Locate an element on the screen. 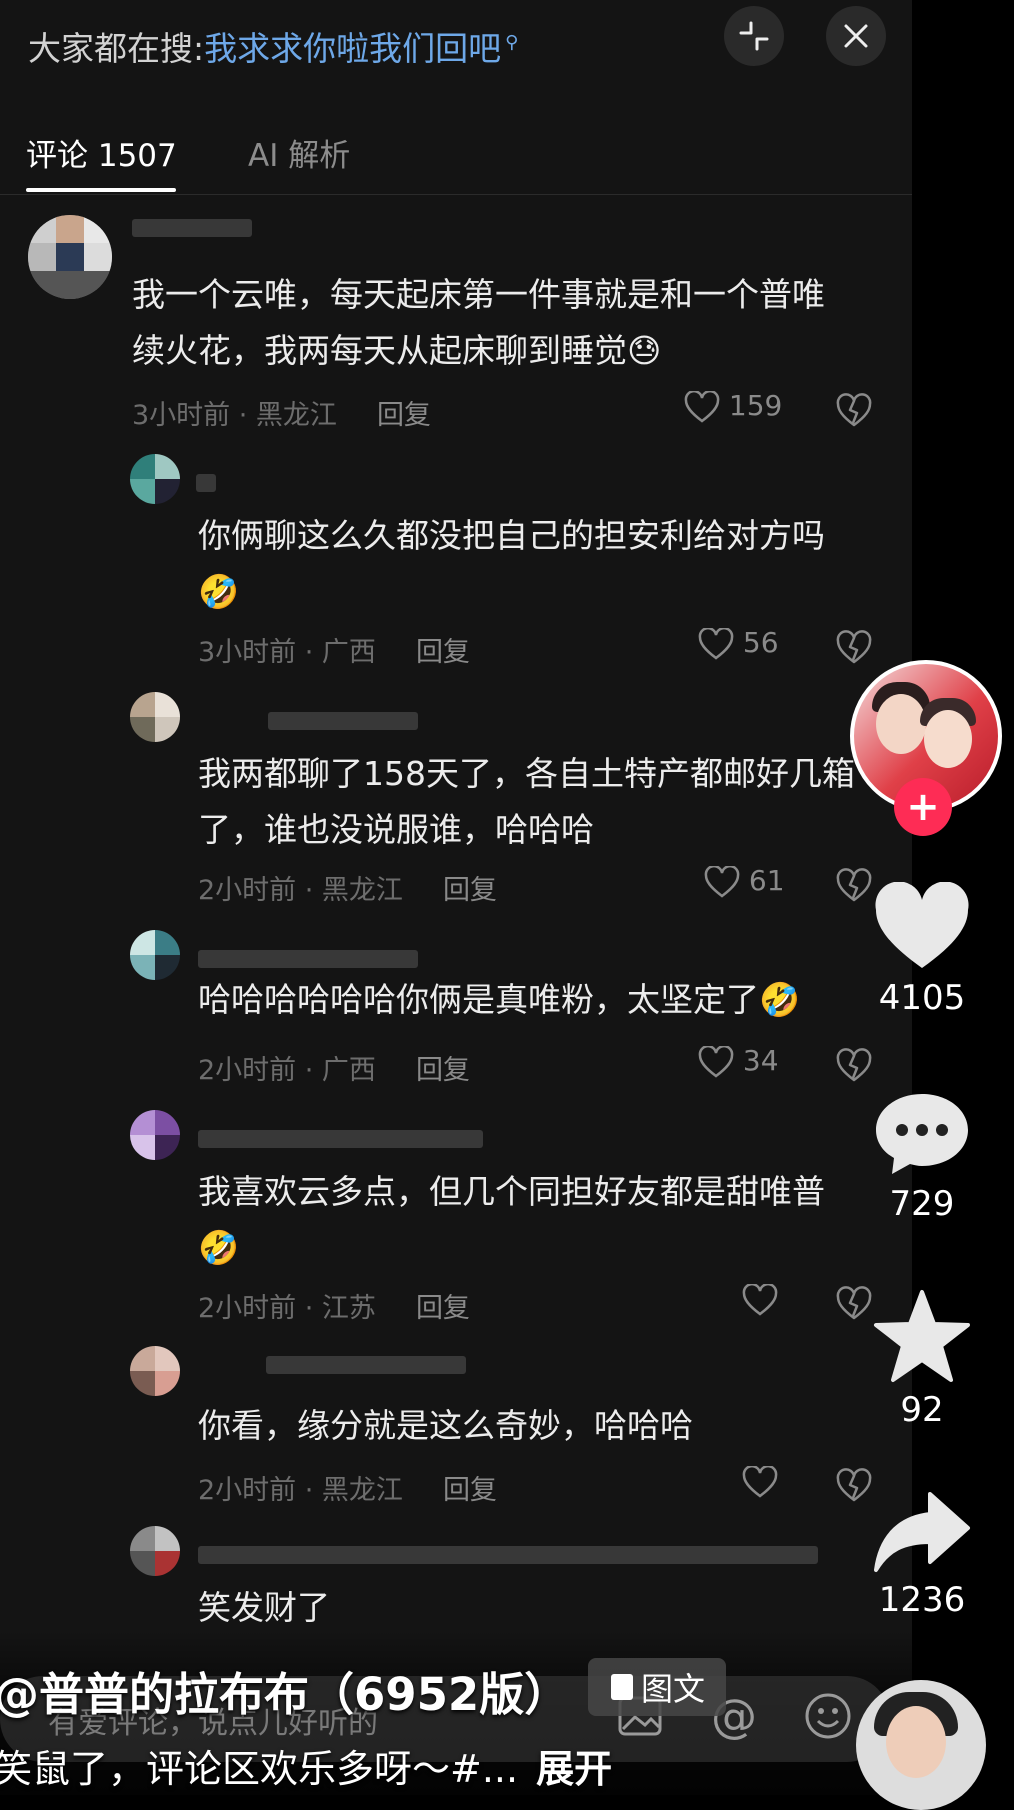 The height and width of the screenshot is (1810, 1014). comment-meta: 2小时前 · 江苏 回复 is located at coordinates (334, 1305).